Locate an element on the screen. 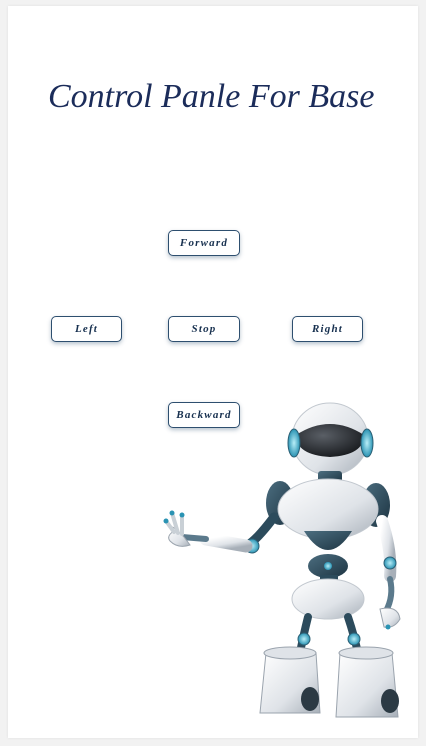  left-button: Left is located at coordinates (86, 329).